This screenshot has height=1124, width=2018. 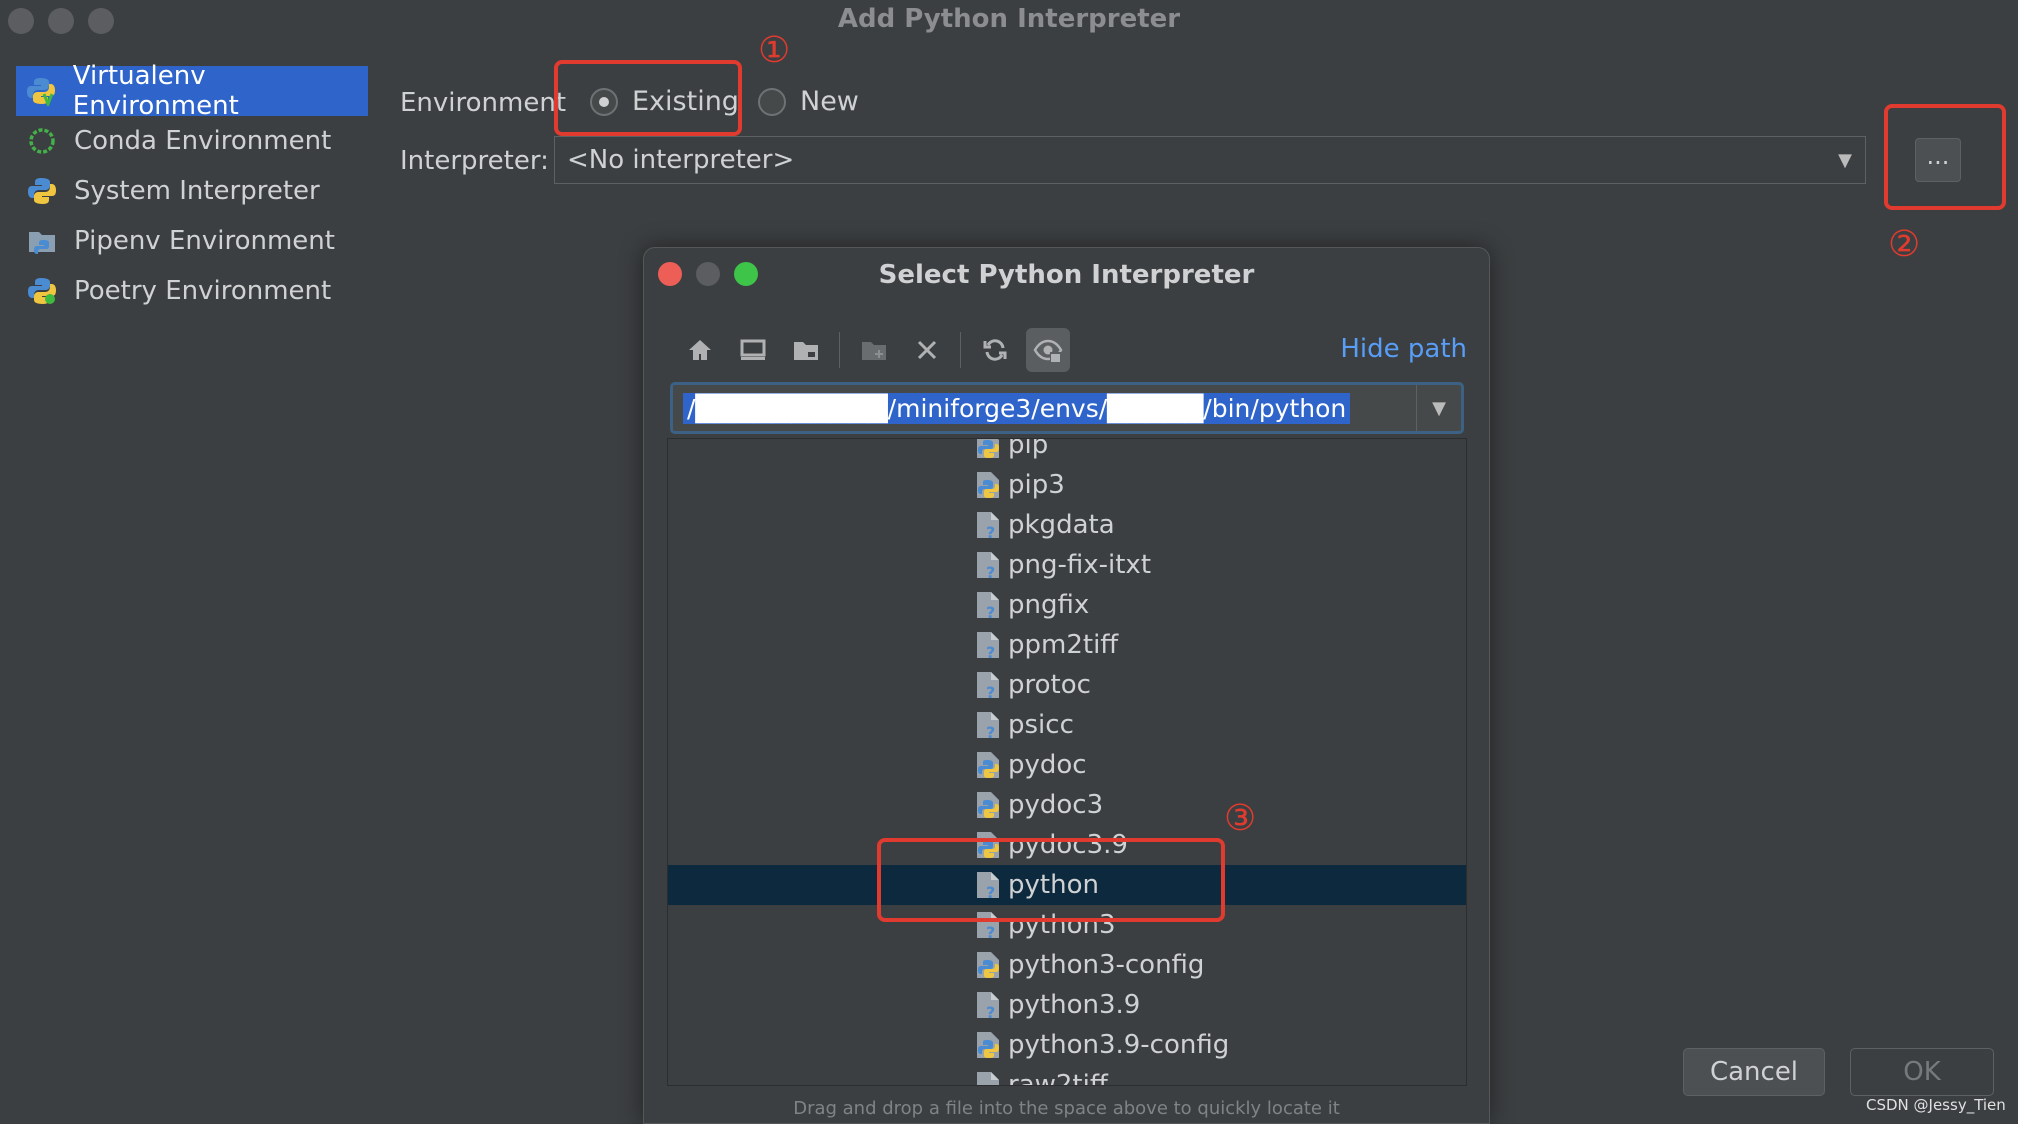 What do you see at coordinates (1754, 1072) in the screenshot?
I see `cancel-button: Cancel` at bounding box center [1754, 1072].